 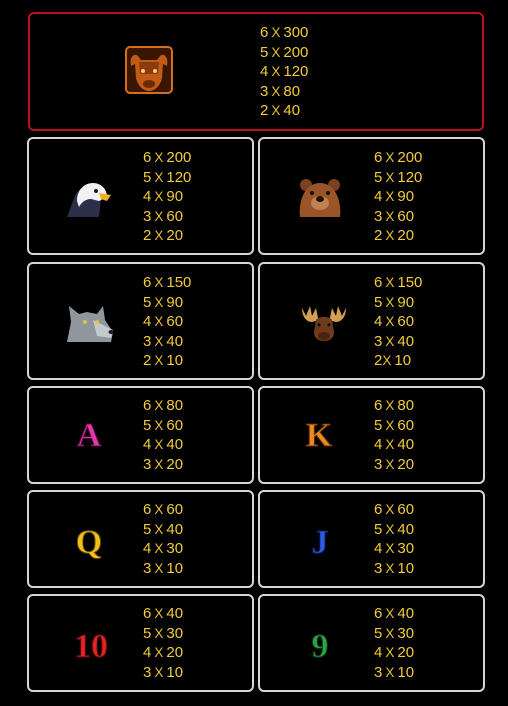 What do you see at coordinates (371, 539) in the screenshot?
I see `paytable-panel-letter-j: J 6 X 60 5 X 40 4 X 30 3 X 10` at bounding box center [371, 539].